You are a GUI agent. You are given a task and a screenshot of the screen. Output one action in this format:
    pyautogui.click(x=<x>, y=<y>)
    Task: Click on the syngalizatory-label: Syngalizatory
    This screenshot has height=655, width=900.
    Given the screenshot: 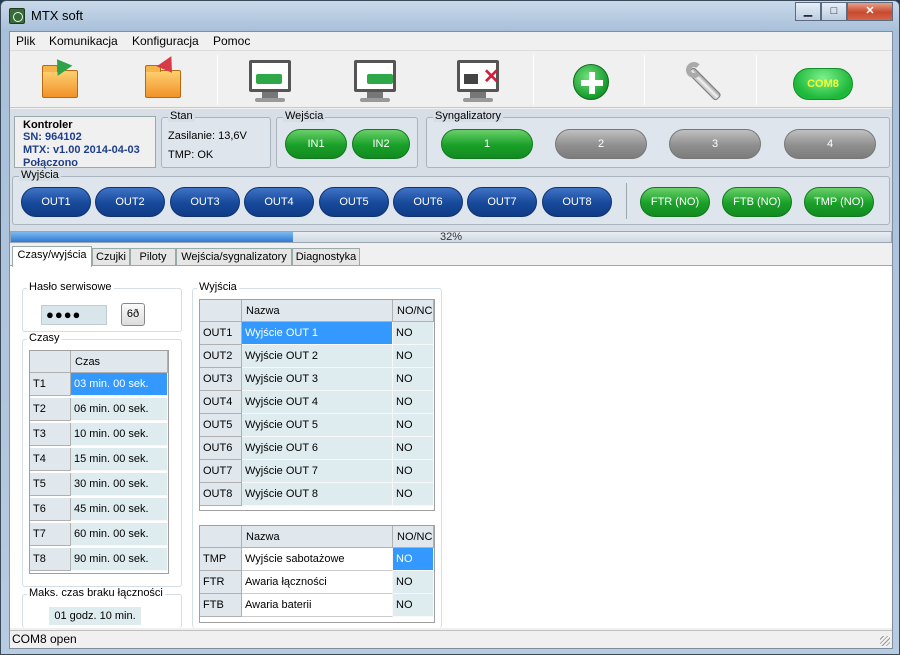 What is the action you would take?
    pyautogui.click(x=468, y=116)
    